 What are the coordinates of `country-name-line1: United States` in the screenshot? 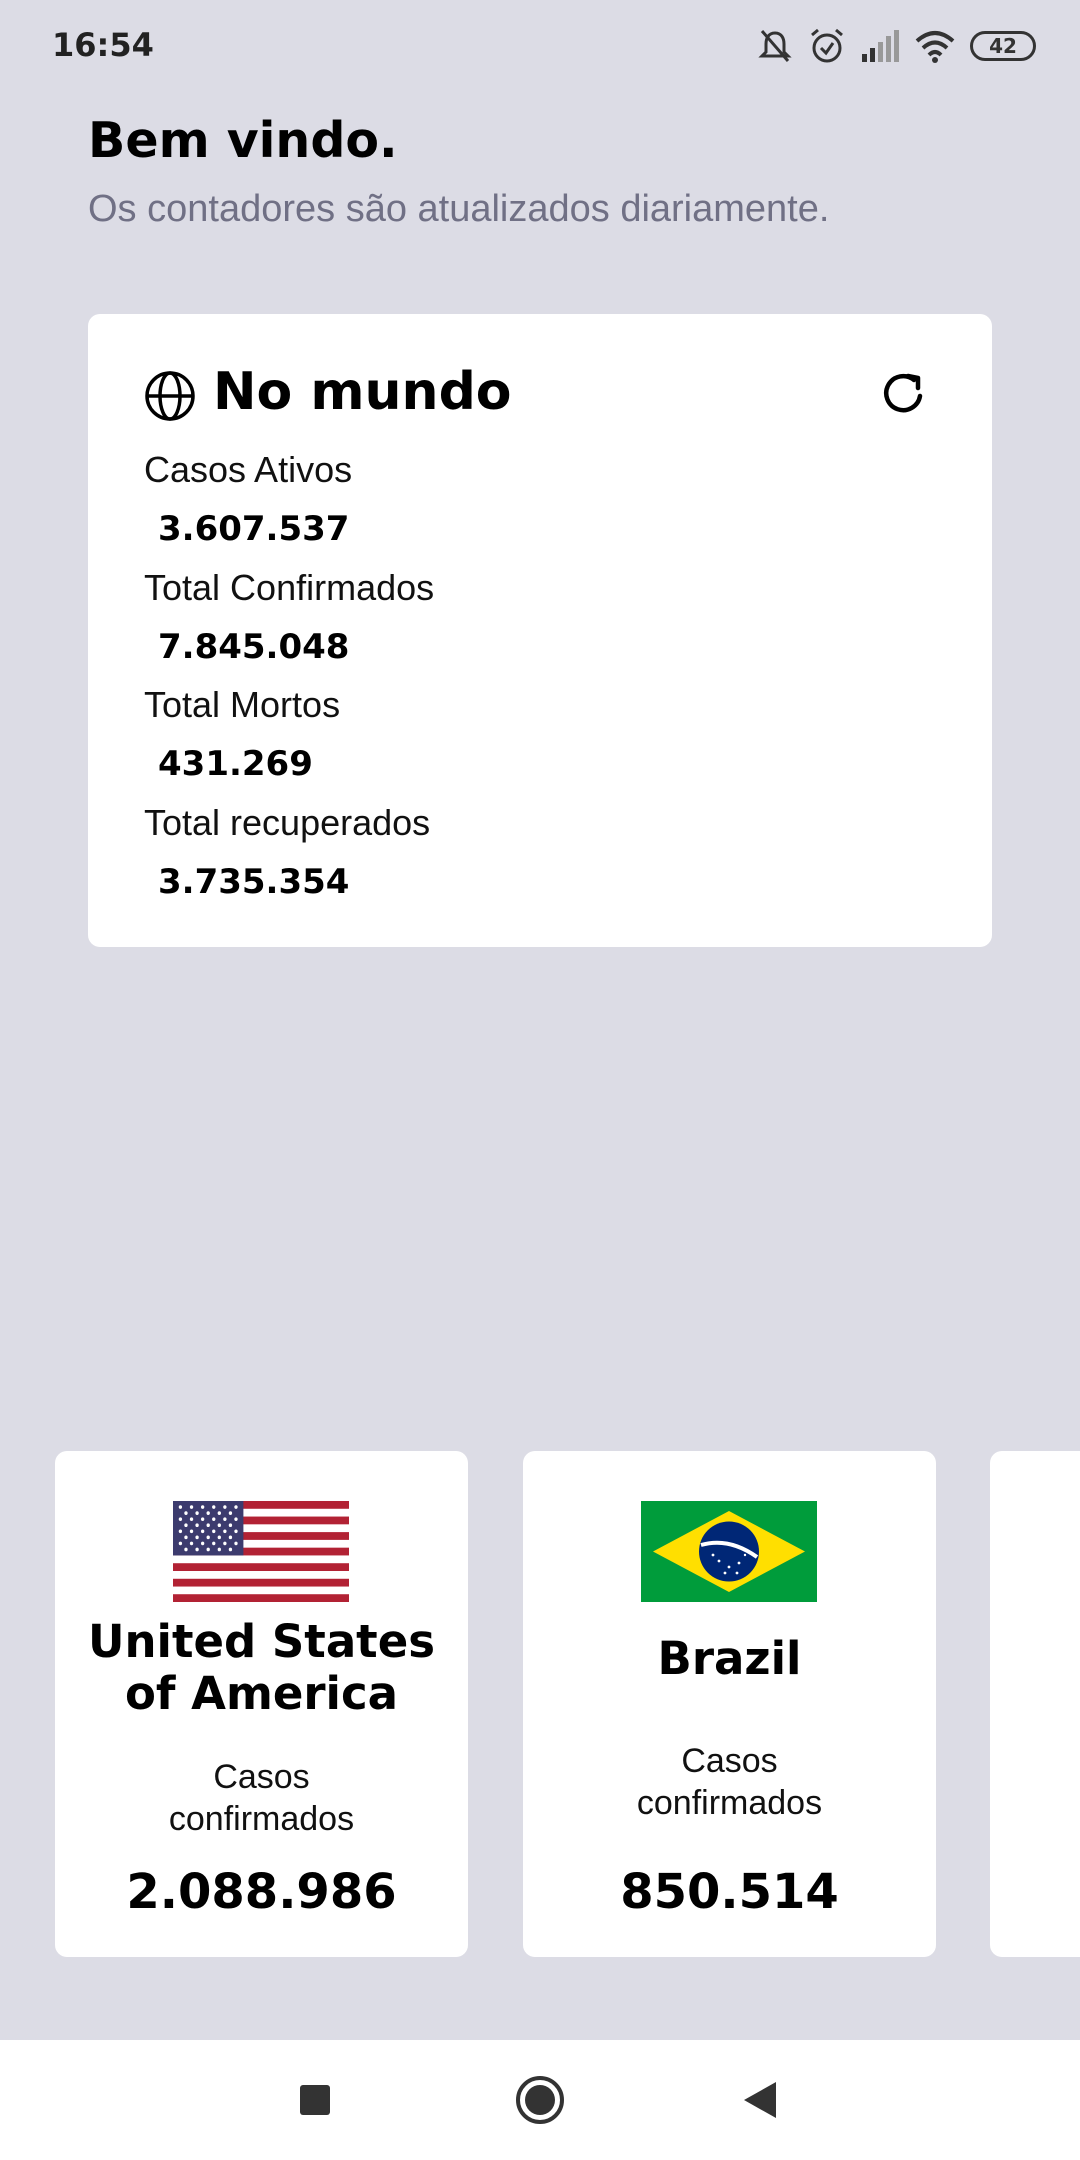 It's located at (261, 1641).